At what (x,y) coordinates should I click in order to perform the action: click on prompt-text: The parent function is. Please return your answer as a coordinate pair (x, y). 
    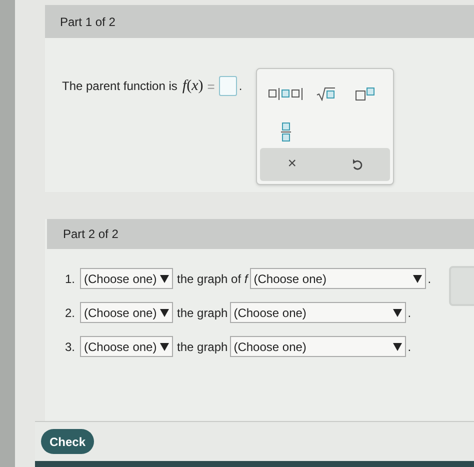
    Looking at the image, I should click on (120, 87).